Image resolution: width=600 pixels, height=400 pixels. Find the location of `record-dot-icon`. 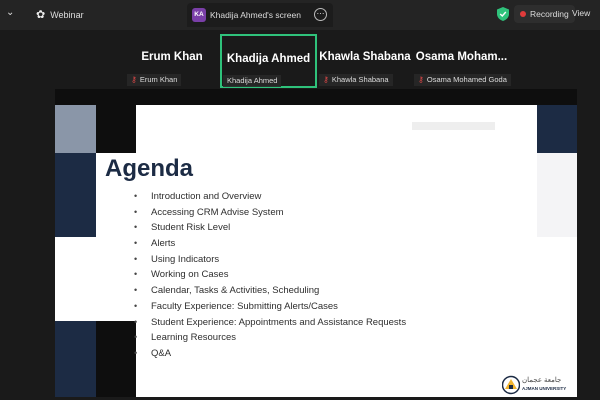

record-dot-icon is located at coordinates (523, 14).